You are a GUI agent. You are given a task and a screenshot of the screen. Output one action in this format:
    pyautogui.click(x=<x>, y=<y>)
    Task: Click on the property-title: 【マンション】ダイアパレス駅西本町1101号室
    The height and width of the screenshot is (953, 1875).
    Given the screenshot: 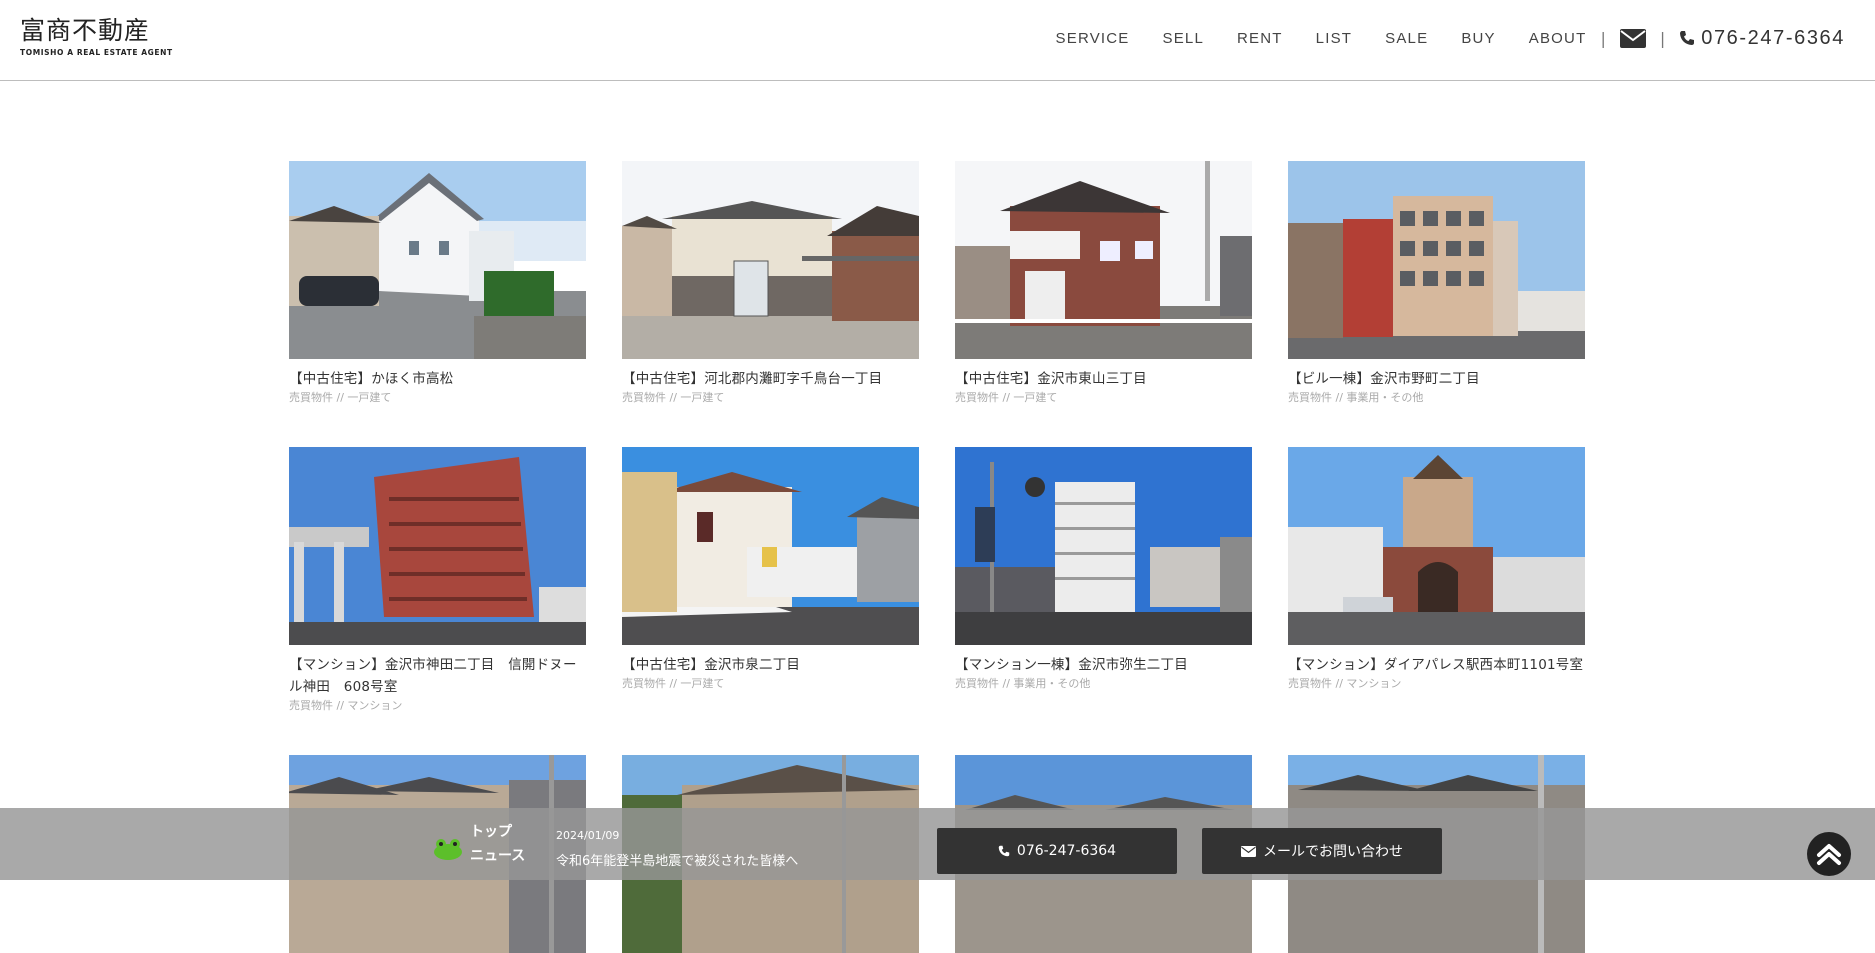 What is the action you would take?
    pyautogui.click(x=1436, y=665)
    